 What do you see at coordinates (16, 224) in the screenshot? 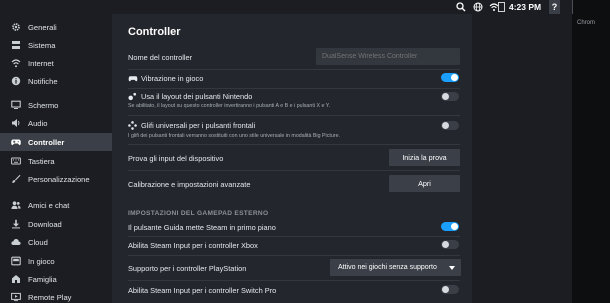
I see `download-icon` at bounding box center [16, 224].